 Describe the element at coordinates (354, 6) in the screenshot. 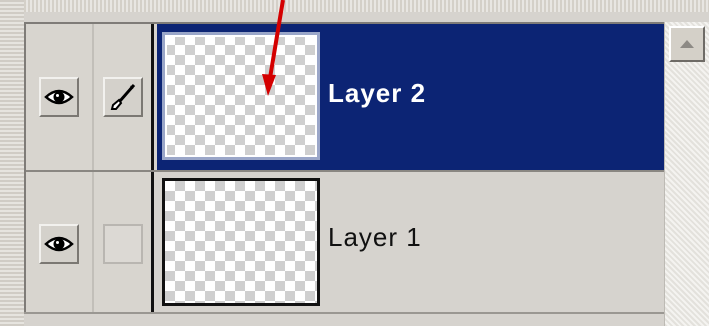

I see `panel-top-edge` at that location.